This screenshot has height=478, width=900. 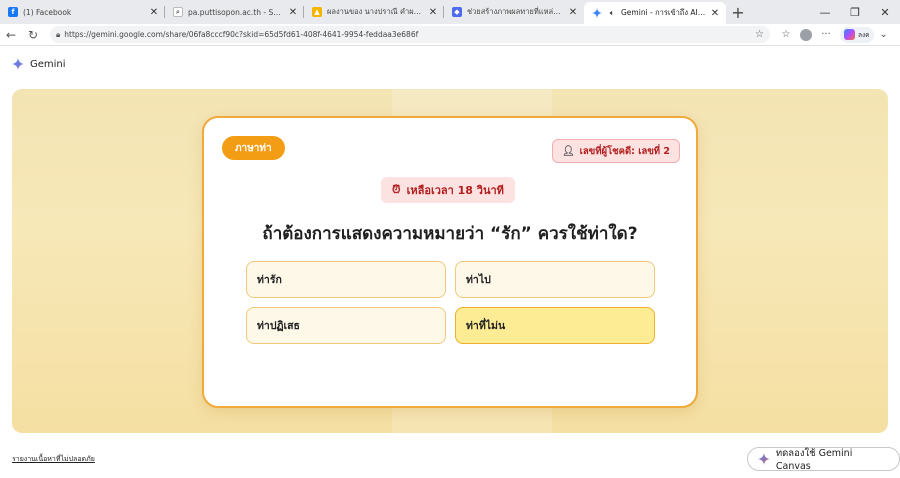 What do you see at coordinates (555, 279) in the screenshot?
I see `answer-option-2: ท่าไป` at bounding box center [555, 279].